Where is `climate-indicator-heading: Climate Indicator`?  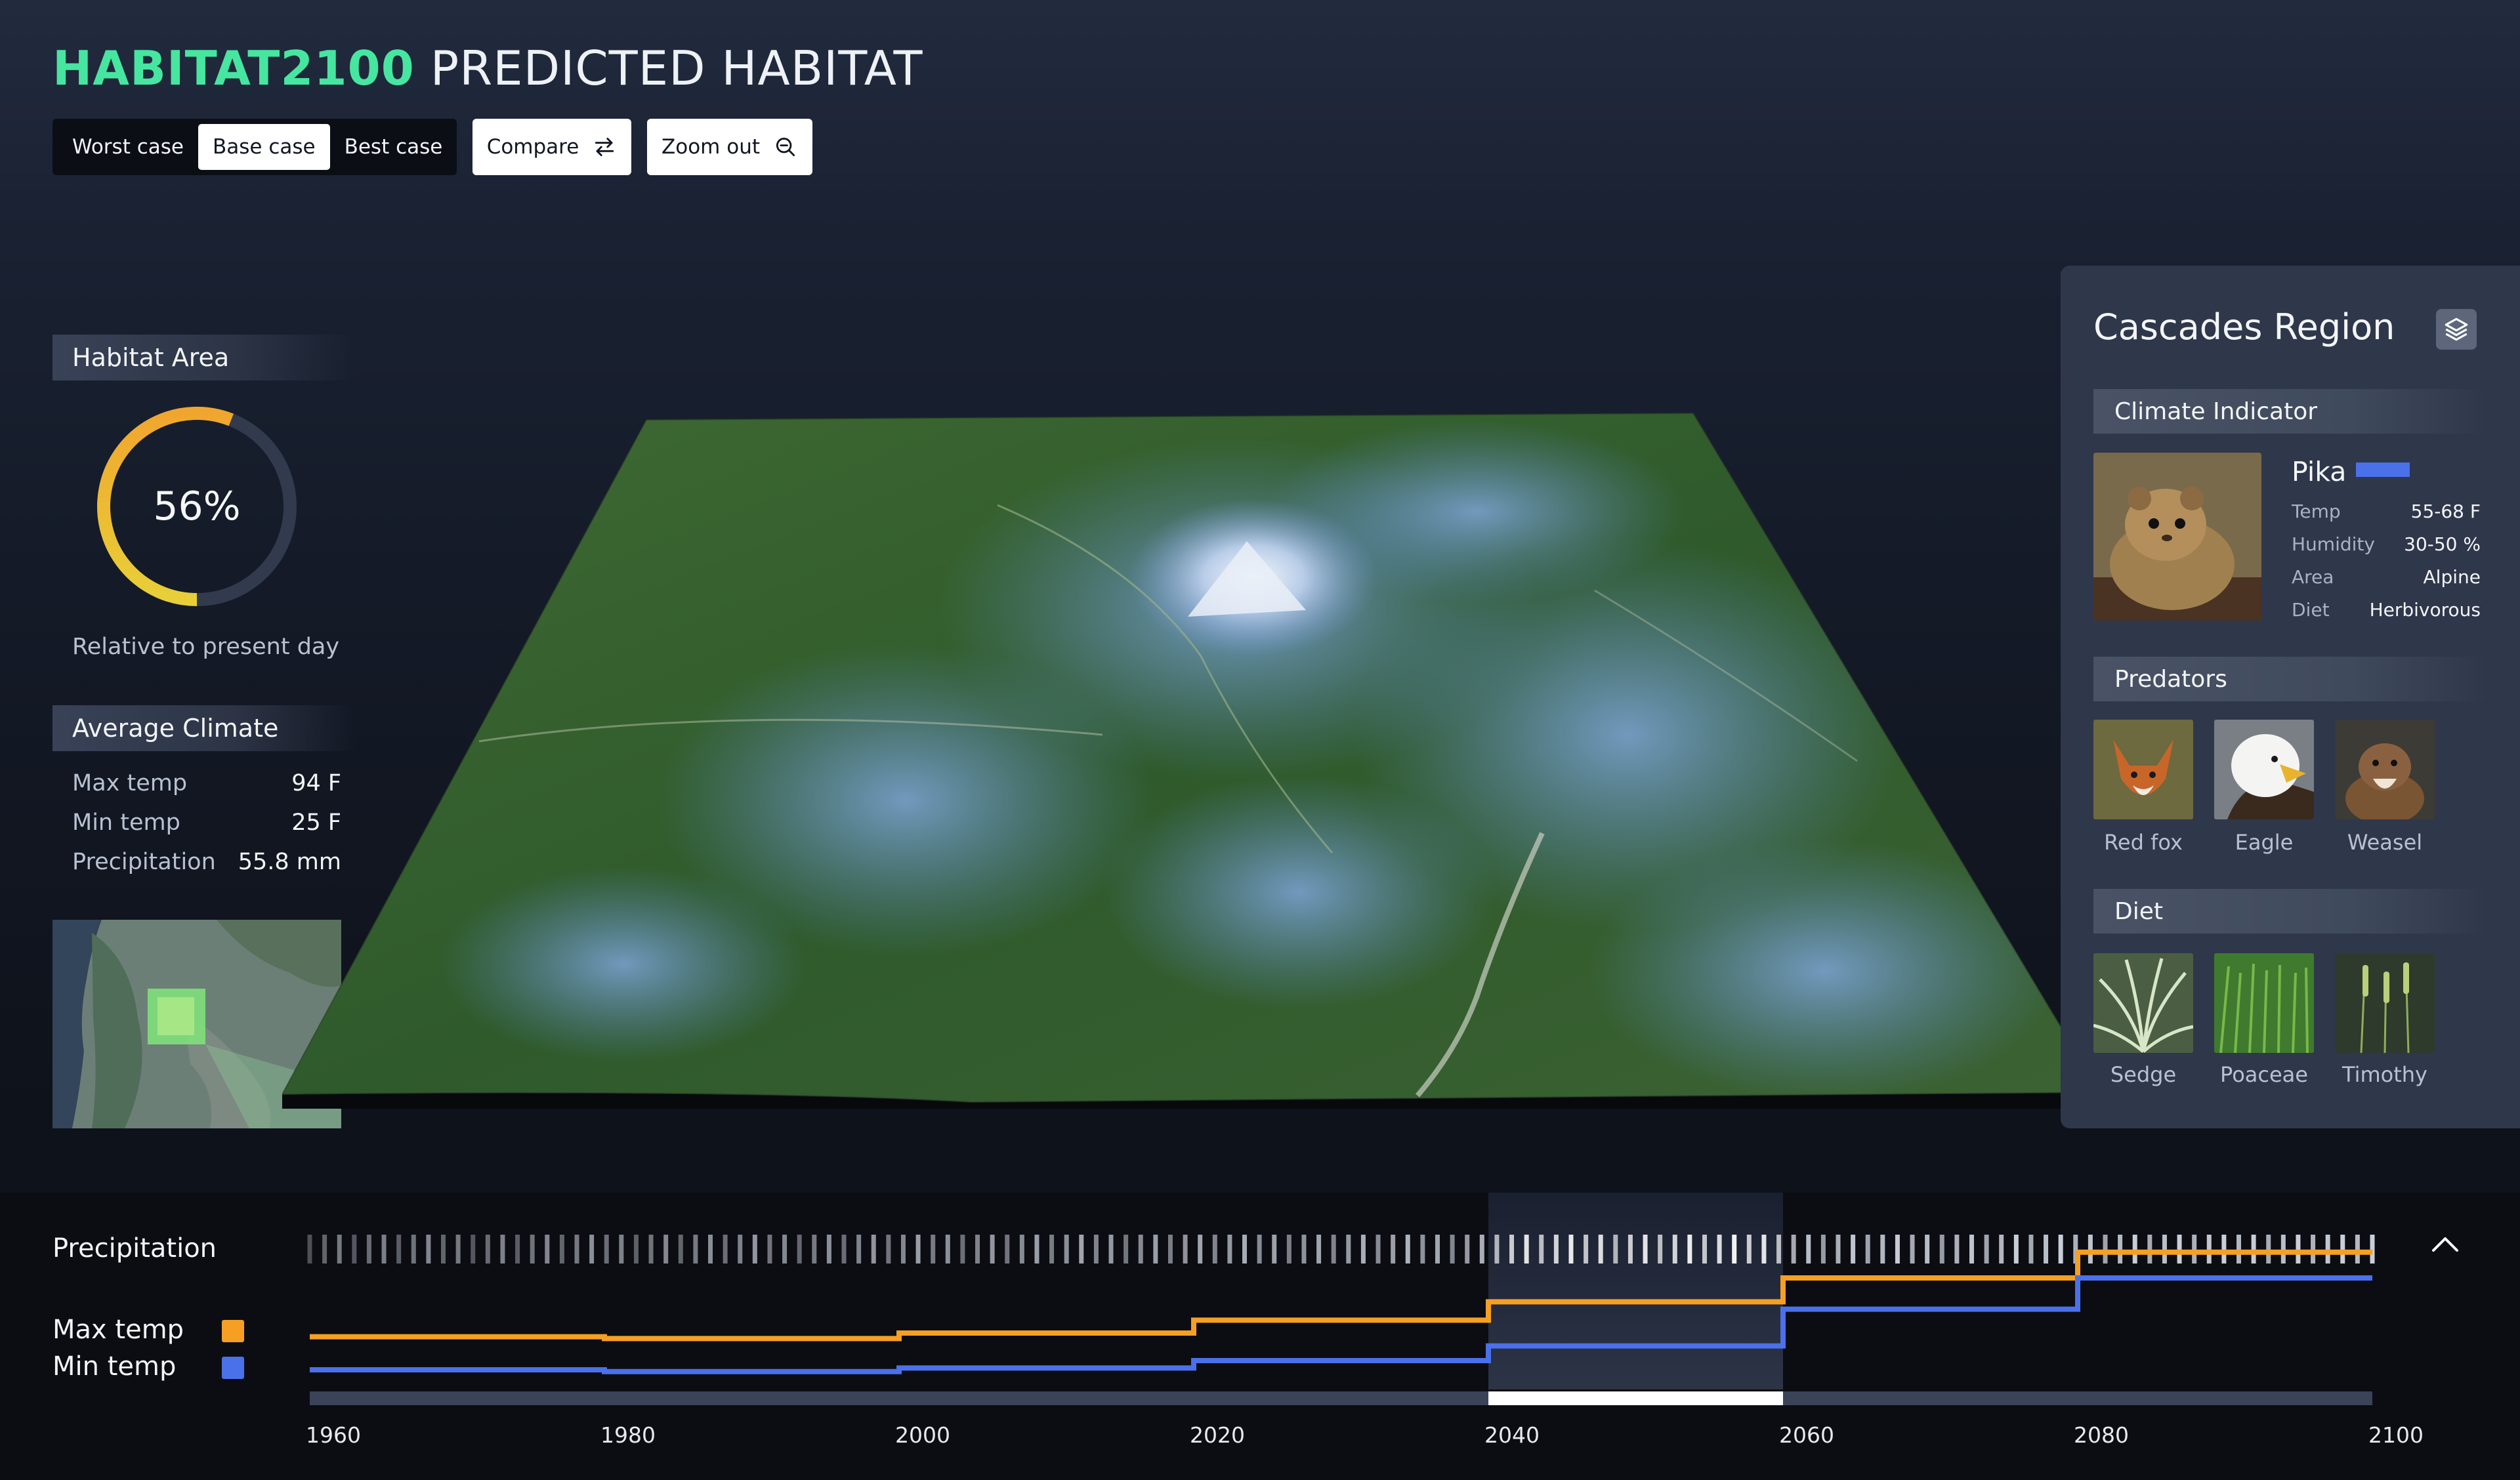 climate-indicator-heading: Climate Indicator is located at coordinates (2290, 411).